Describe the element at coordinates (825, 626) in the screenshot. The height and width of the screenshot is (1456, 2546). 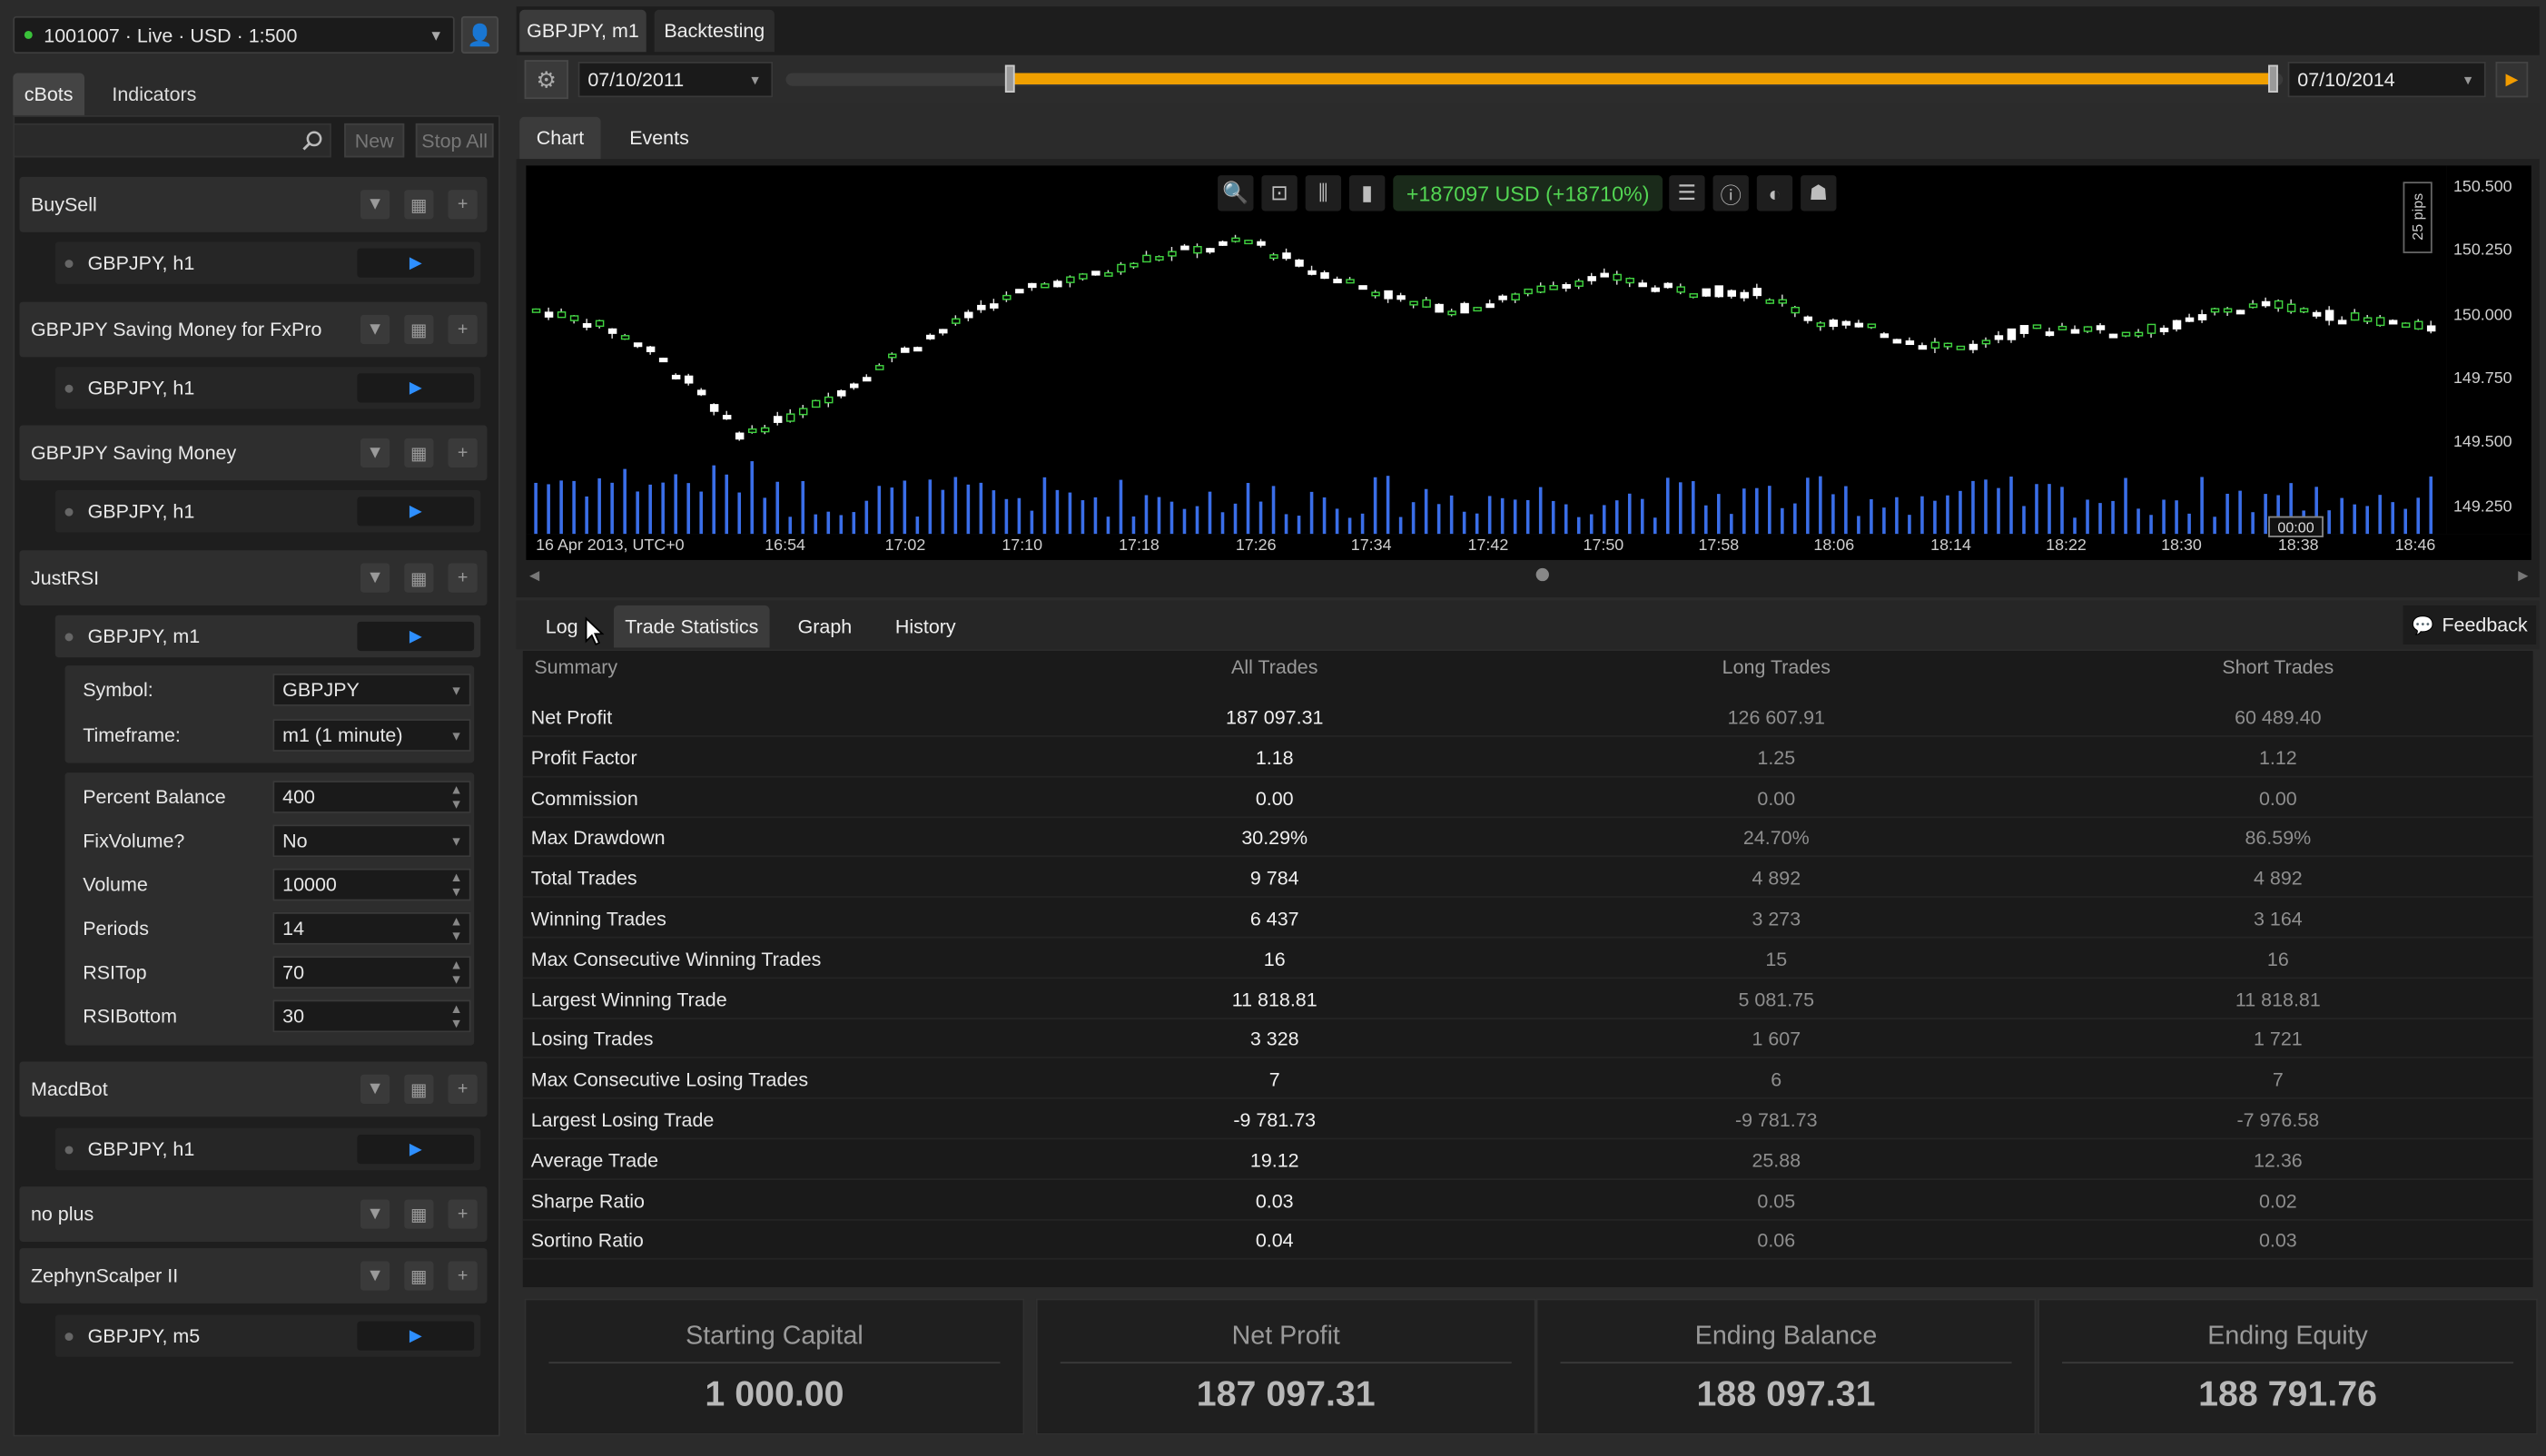
I see `tab-graph: Graph` at that location.